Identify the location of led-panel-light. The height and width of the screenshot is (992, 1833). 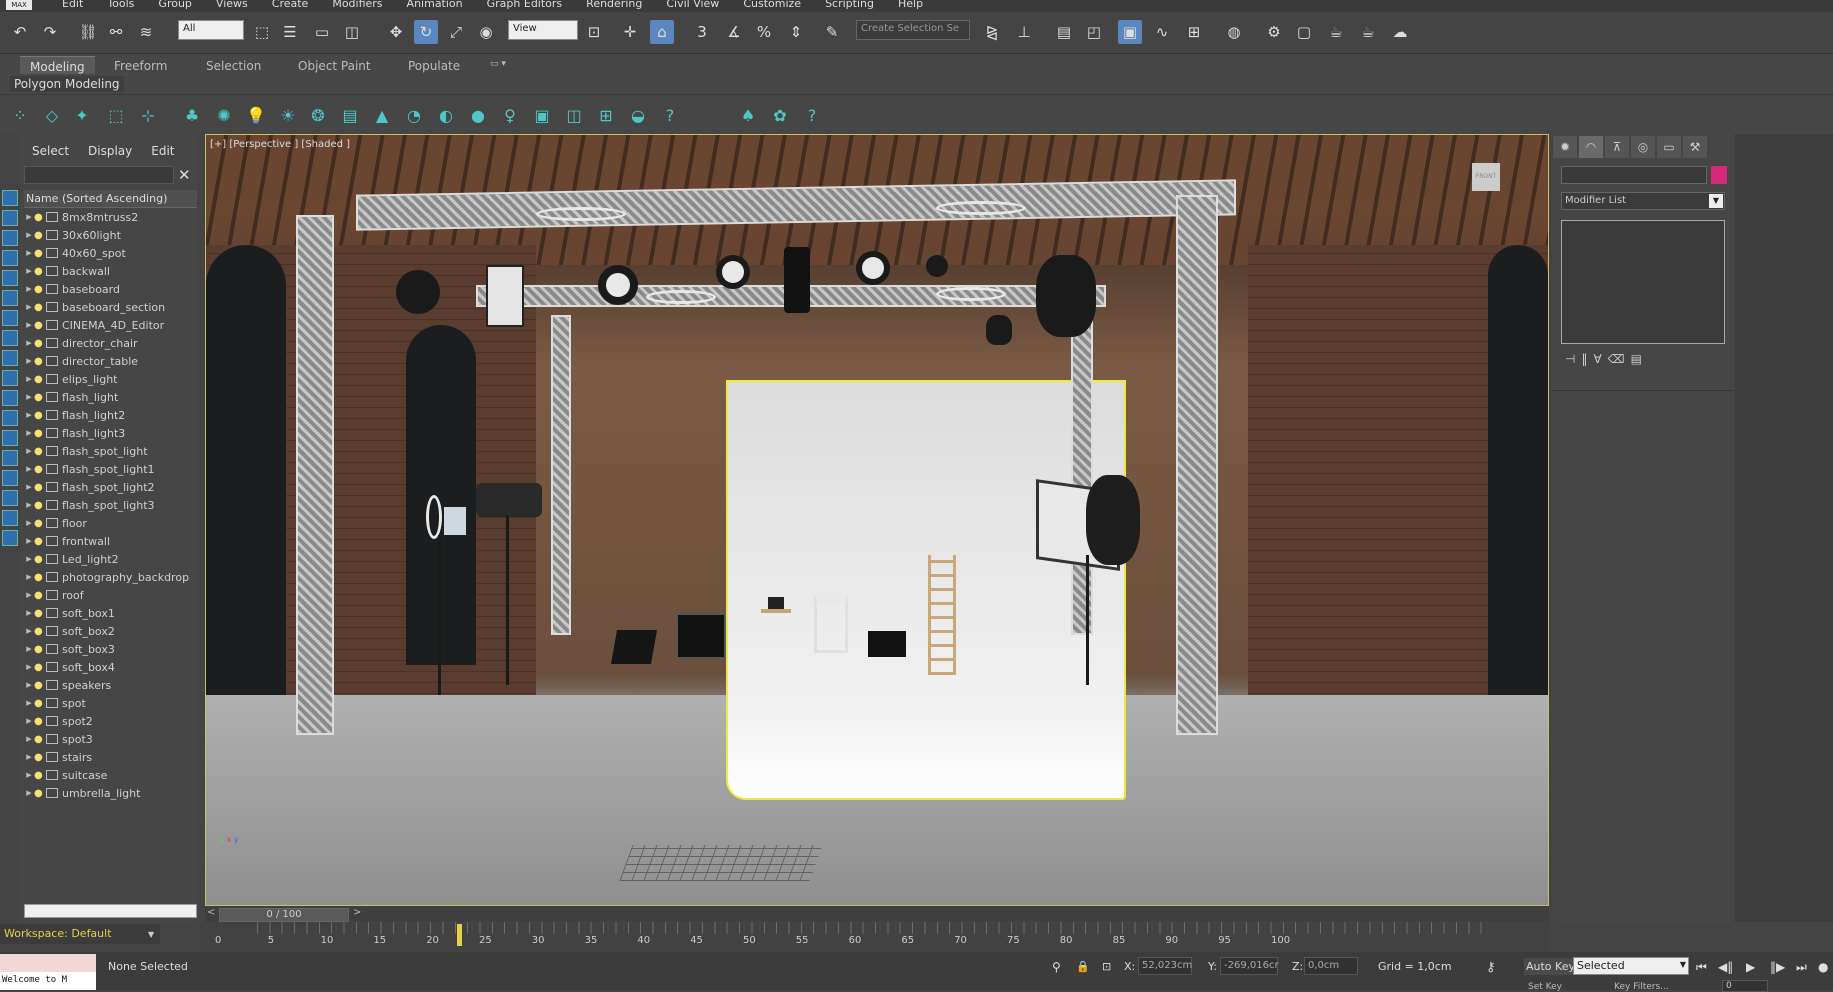
(505, 296).